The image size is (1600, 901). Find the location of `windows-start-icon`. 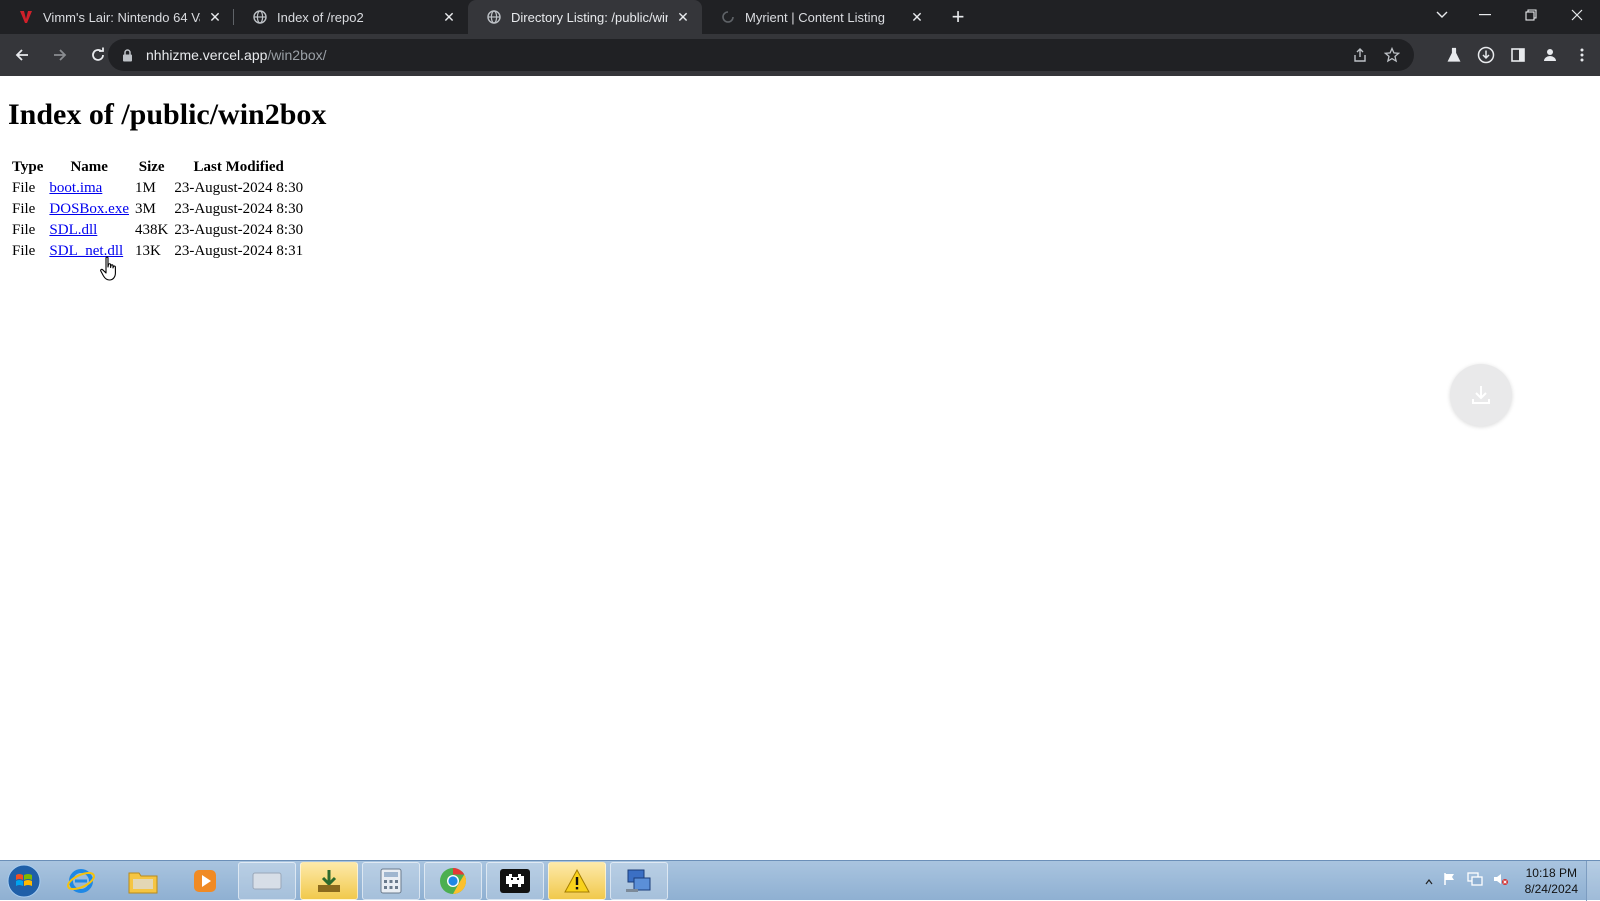

windows-start-icon is located at coordinates (24, 880).